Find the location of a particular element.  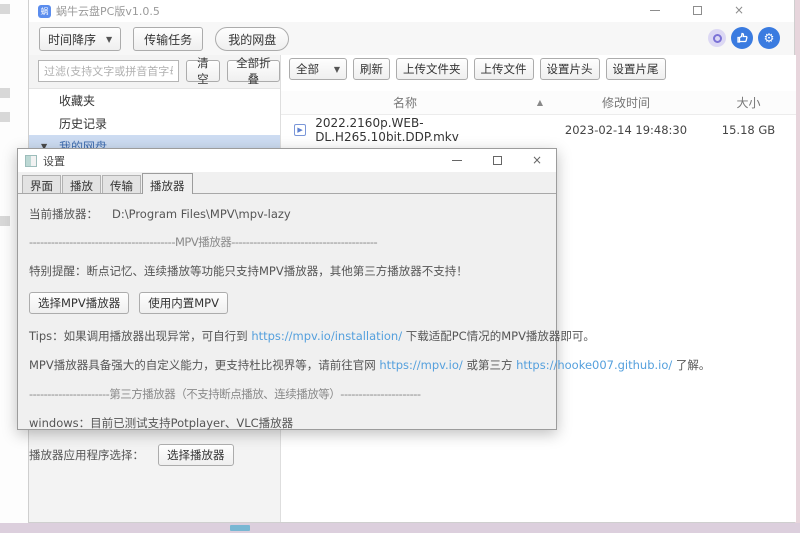

table-header: 名称 ▲ 修改时间 大小 is located at coordinates (538, 103).